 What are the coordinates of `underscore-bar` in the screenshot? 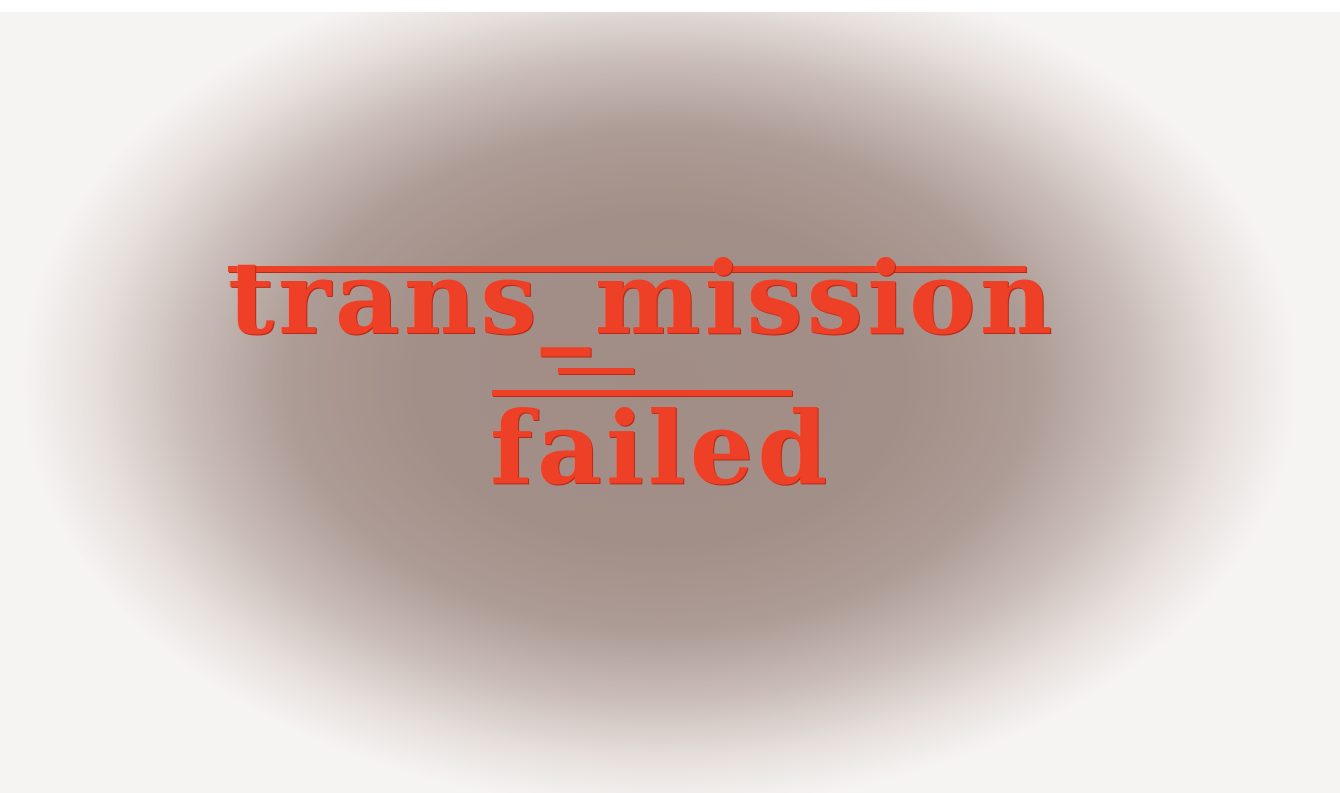 It's located at (596, 371).